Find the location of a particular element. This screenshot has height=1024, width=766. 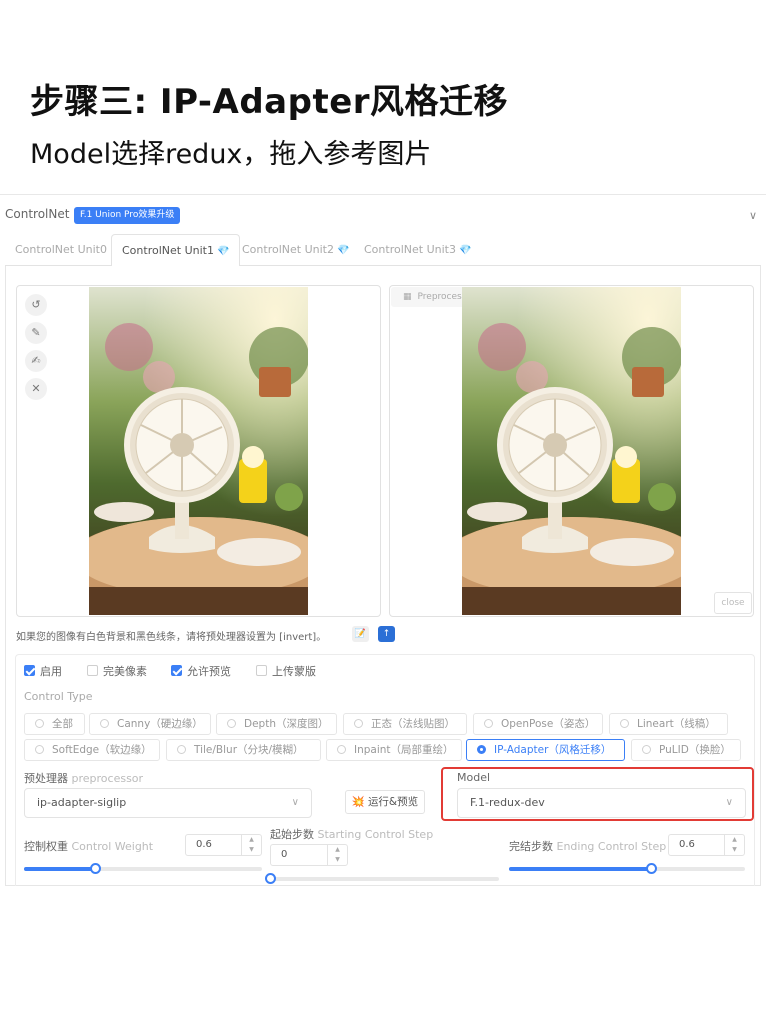

preview-image is located at coordinates (571, 451).